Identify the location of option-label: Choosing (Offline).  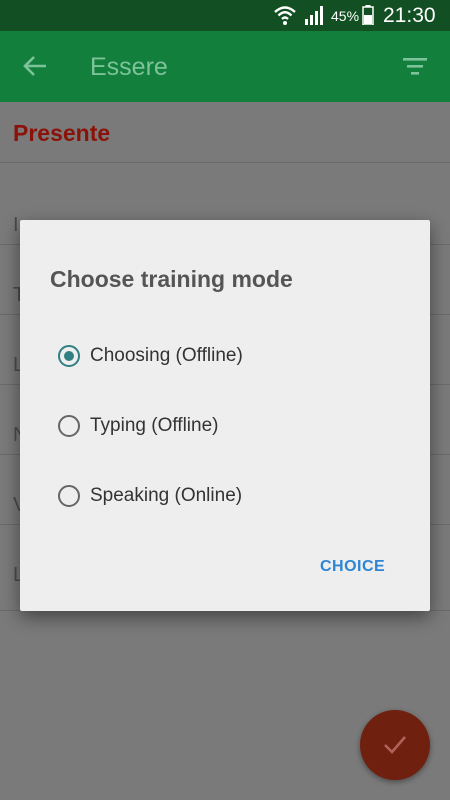
(166, 355).